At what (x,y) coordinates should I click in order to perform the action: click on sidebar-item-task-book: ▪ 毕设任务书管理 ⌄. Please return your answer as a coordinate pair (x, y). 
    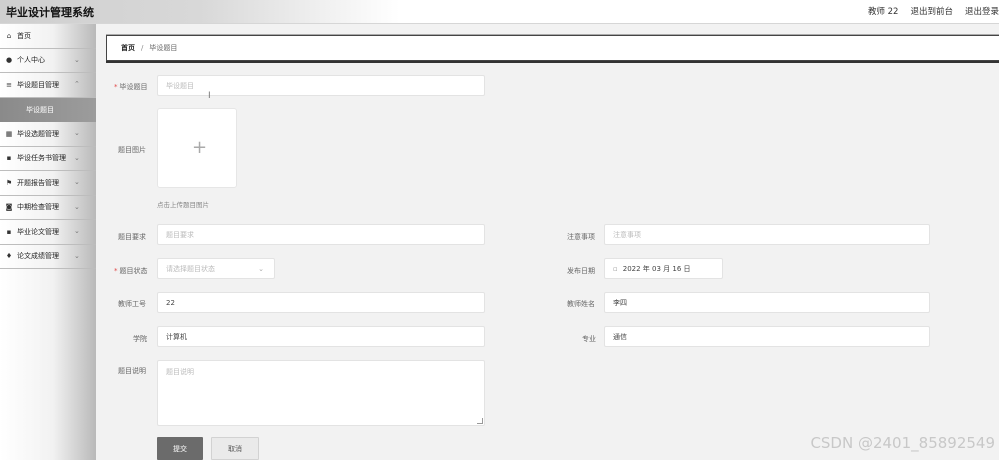
    Looking at the image, I should click on (48, 159).